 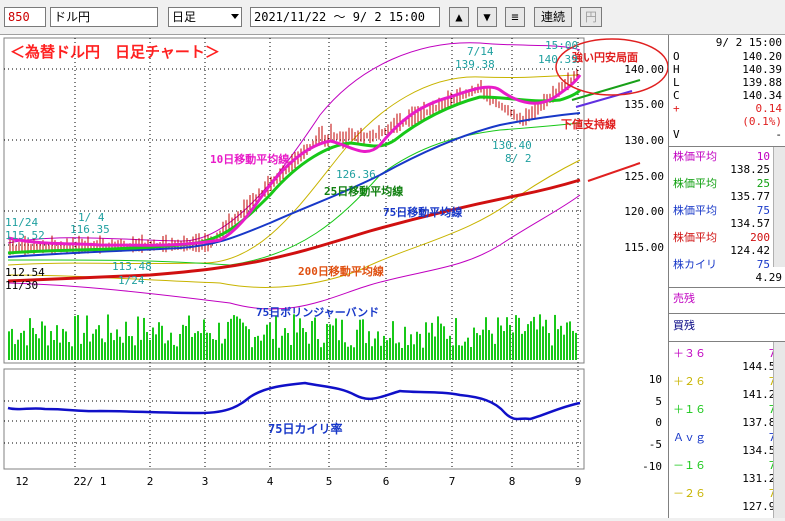 What do you see at coordinates (553, 17) in the screenshot?
I see `continuous-button: 連続` at bounding box center [553, 17].